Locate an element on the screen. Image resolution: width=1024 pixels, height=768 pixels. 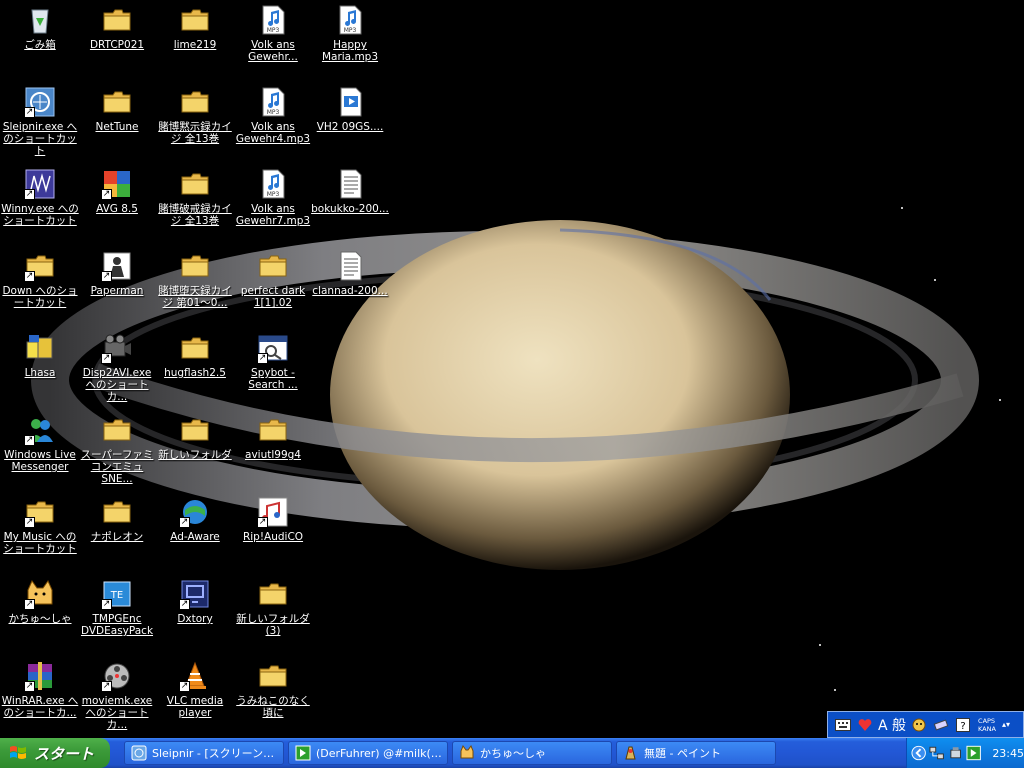
moviemaker-icon: ↗ is located at coordinates (117, 676).